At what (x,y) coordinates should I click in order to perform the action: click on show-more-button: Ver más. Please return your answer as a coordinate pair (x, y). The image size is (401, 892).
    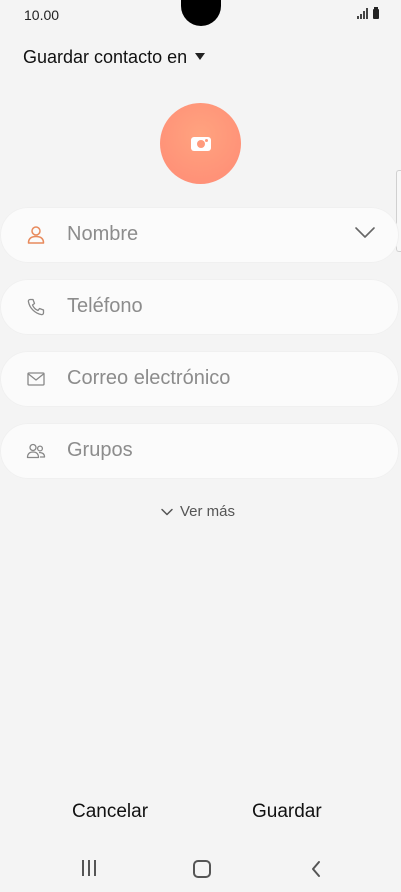
    Looking at the image, I should click on (197, 511).